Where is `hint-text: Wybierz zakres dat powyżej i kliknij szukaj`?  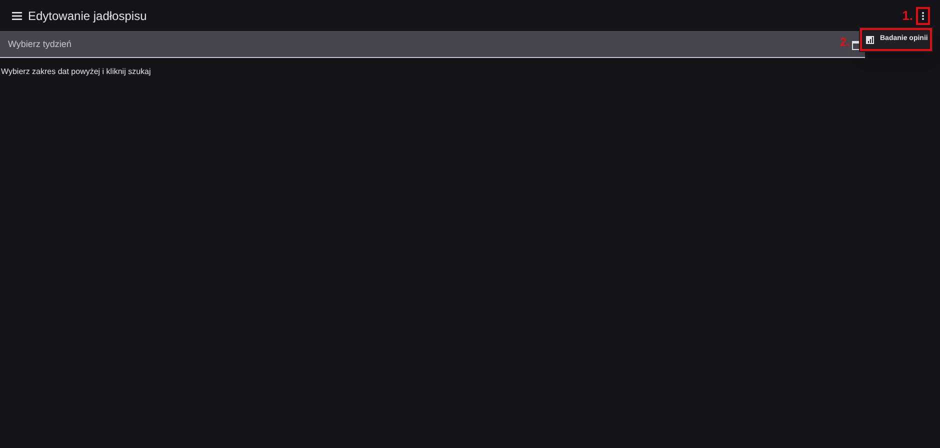 hint-text: Wybierz zakres dat powyżej i kliknij szukaj is located at coordinates (76, 72).